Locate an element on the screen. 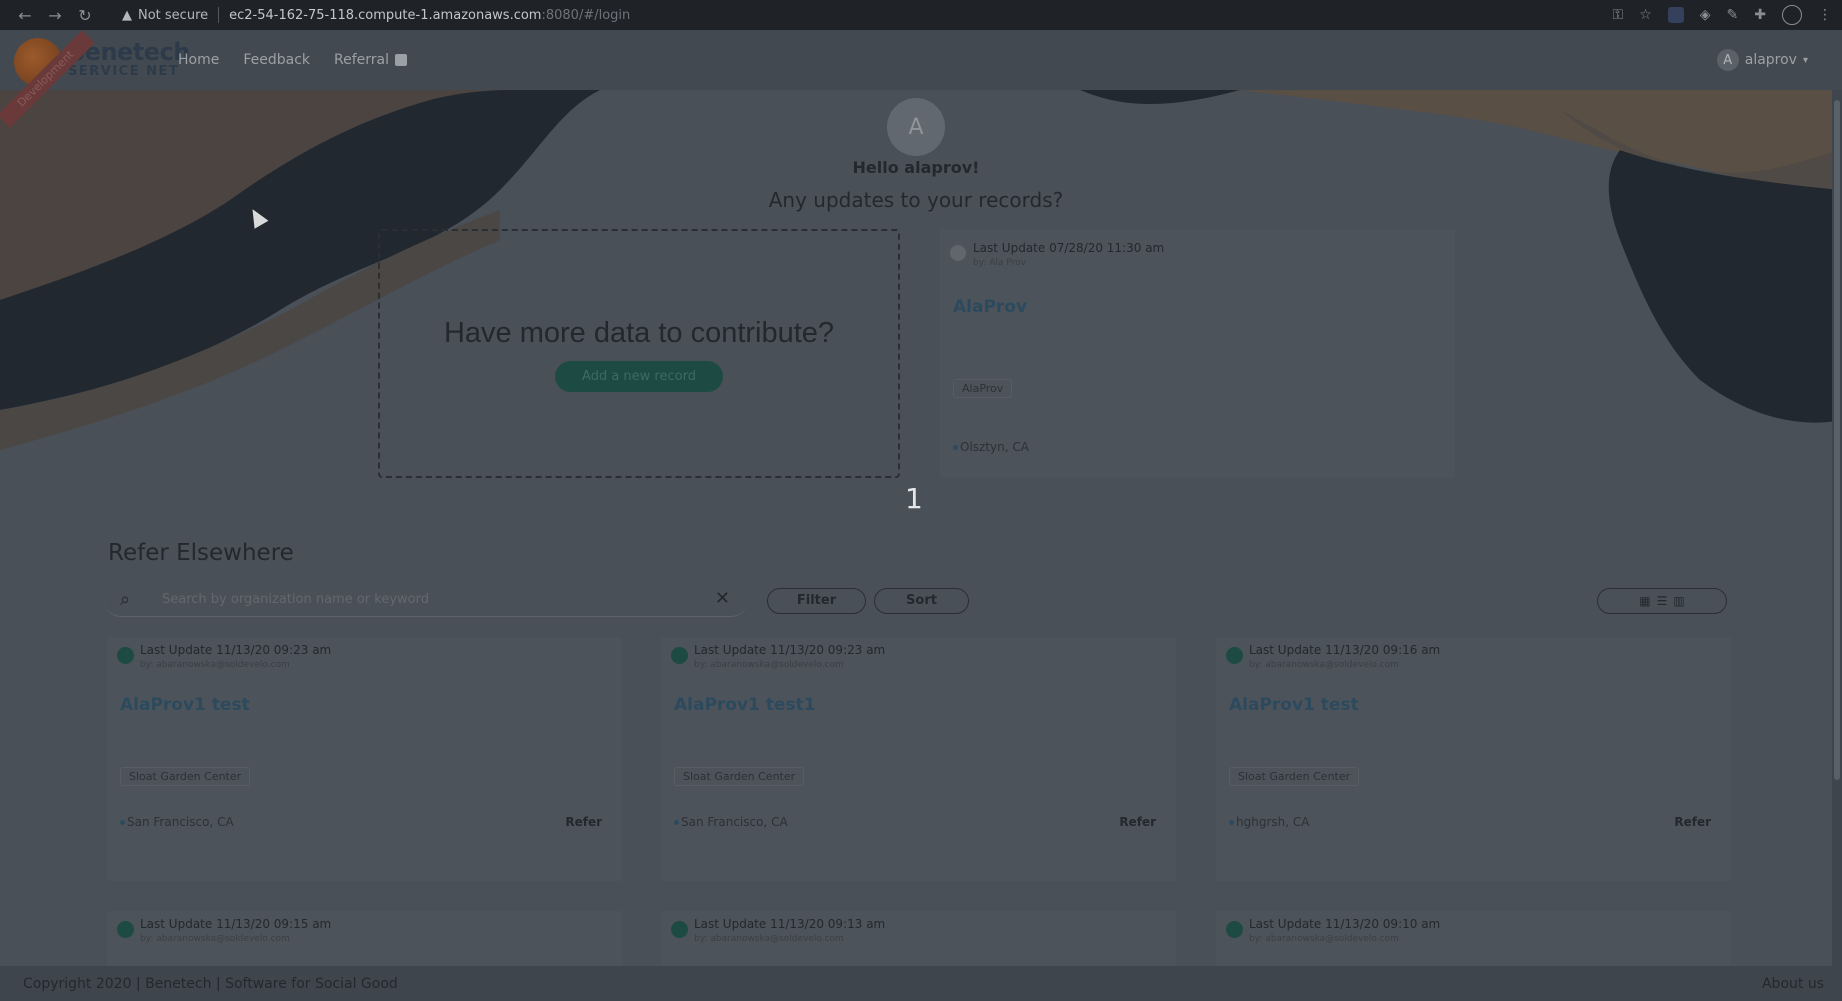 The width and height of the screenshot is (1842, 1001). layers-icon is located at coordinates (401, 60).